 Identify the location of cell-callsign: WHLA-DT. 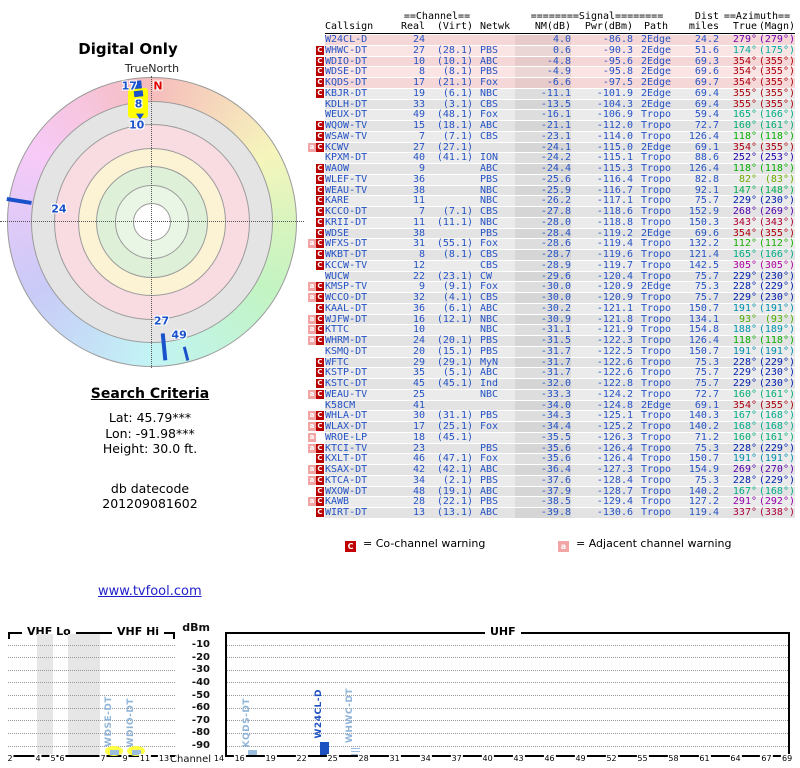
(363, 416).